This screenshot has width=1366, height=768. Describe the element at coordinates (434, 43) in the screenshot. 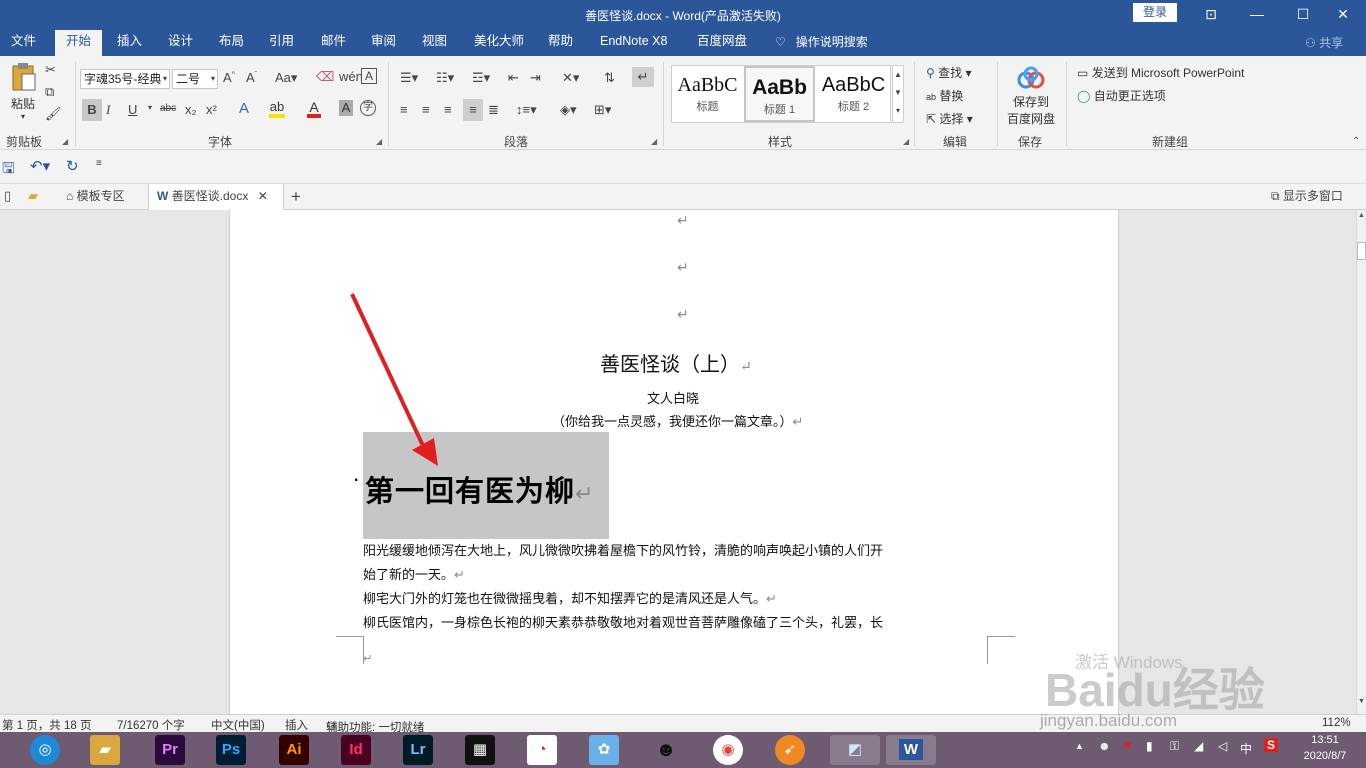

I see `tab-view: 视图` at that location.